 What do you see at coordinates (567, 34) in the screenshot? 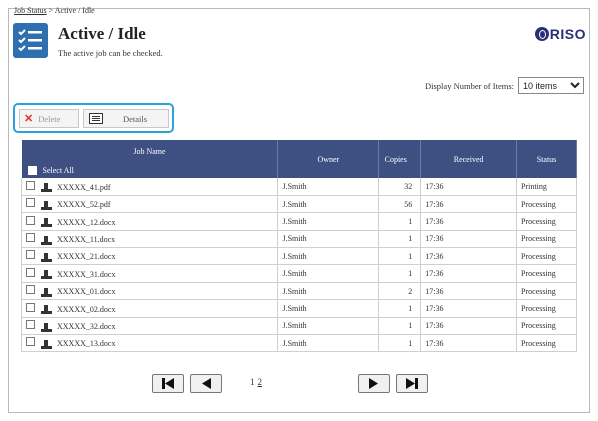
I see `logo-text: RISO` at bounding box center [567, 34].